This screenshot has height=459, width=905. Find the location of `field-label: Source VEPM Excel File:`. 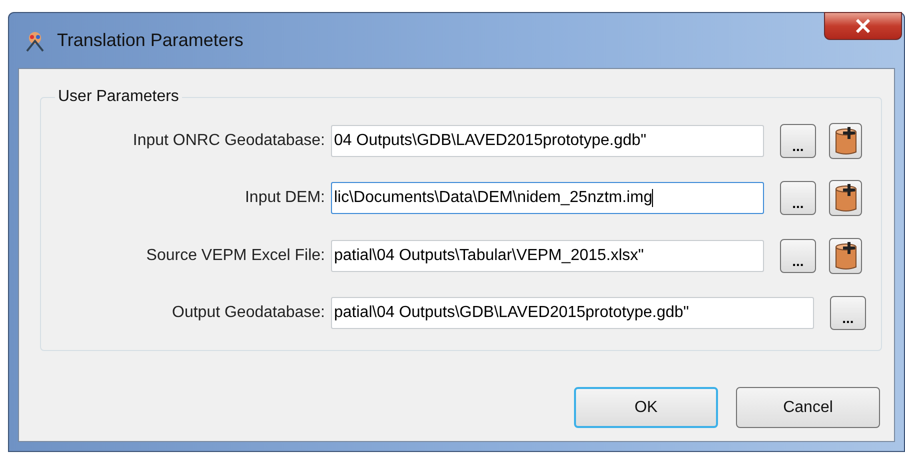

field-label: Source VEPM Excel File: is located at coordinates (235, 255).